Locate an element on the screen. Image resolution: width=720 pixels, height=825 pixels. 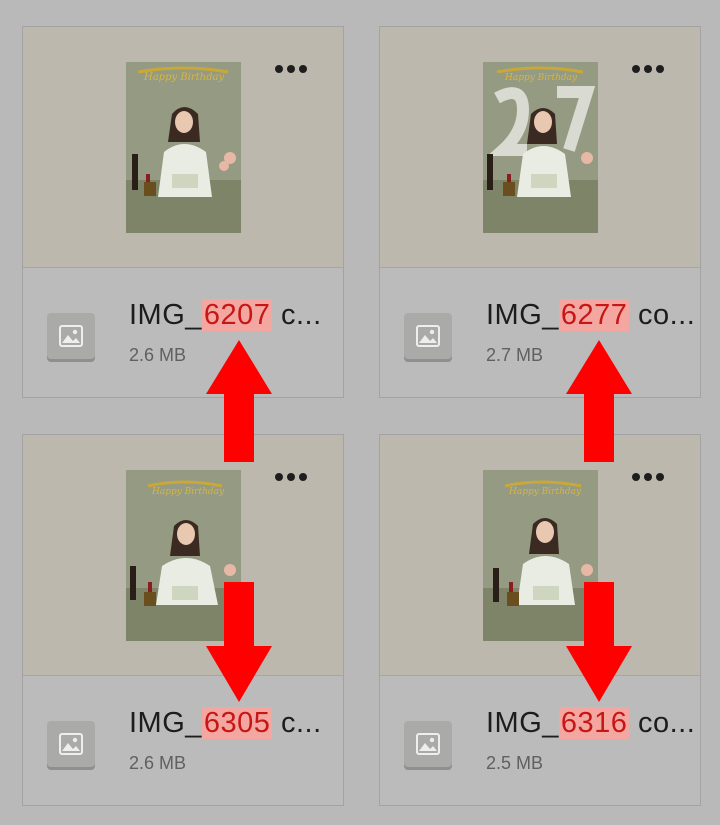
file-number-highlight: 6316 is located at coordinates (594, 723).